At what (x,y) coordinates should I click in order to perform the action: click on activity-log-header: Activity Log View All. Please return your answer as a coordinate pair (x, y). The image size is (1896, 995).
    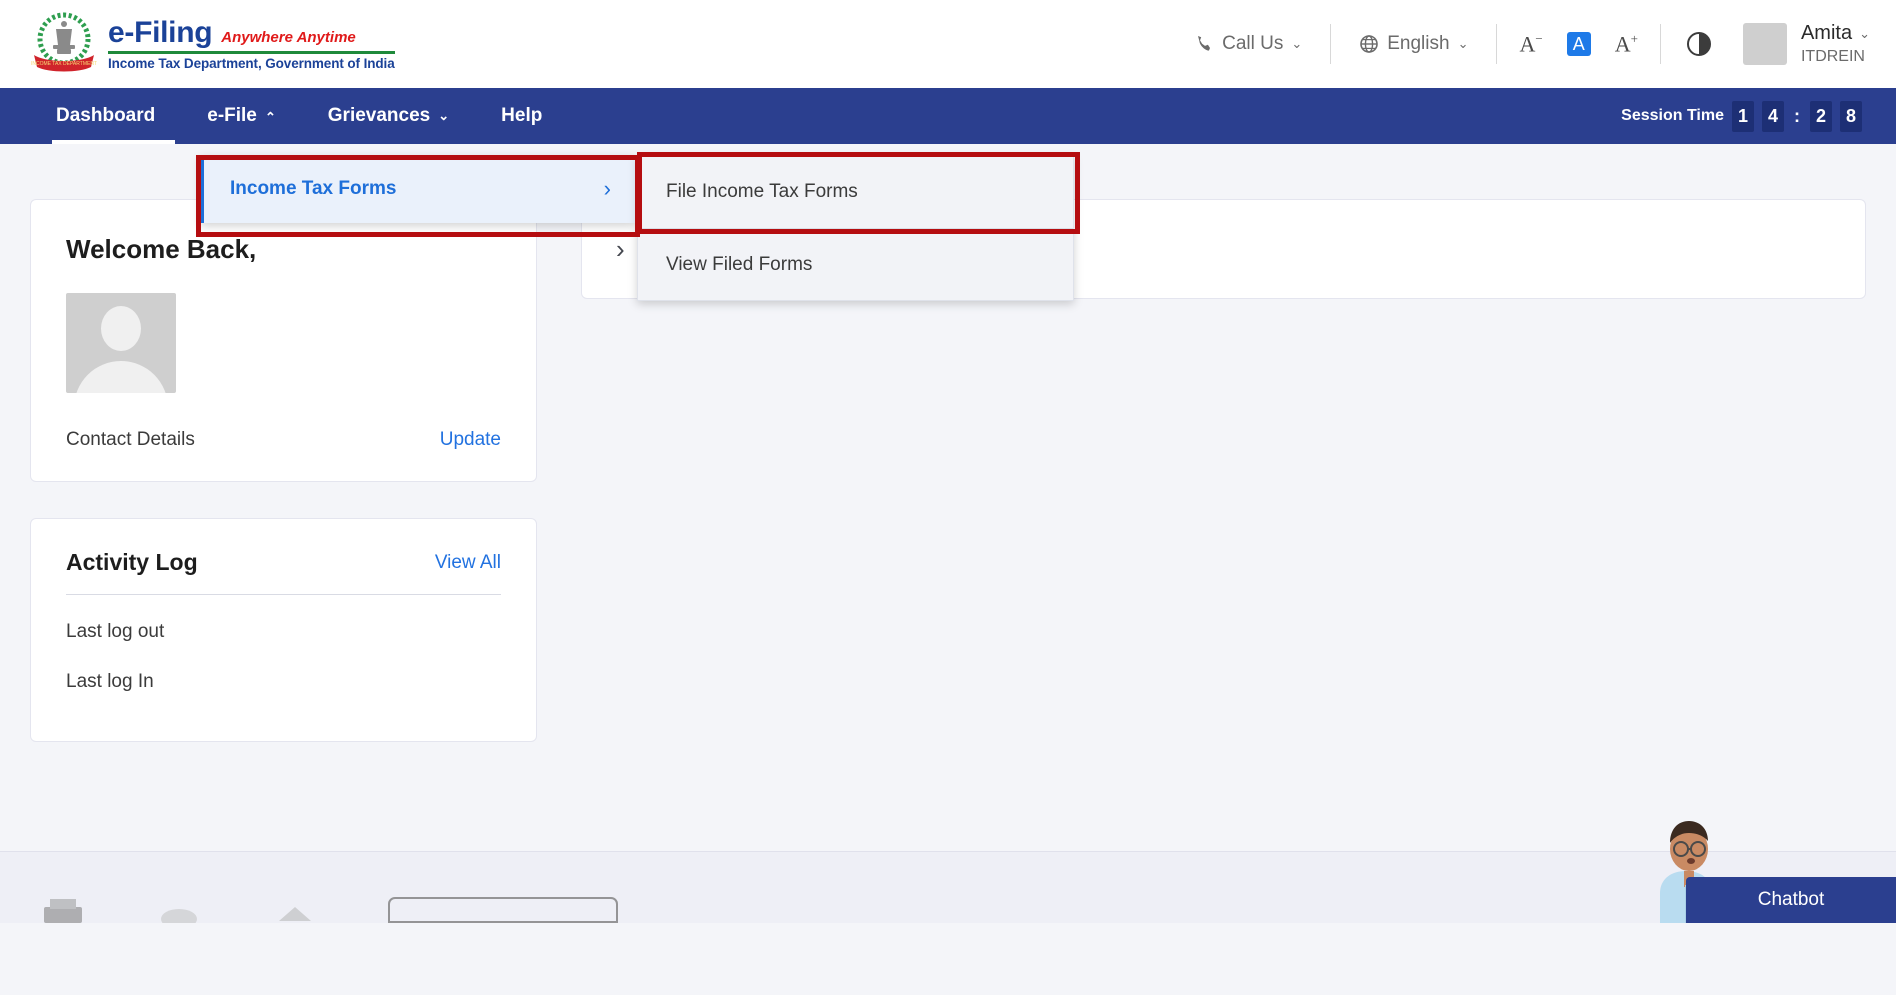
    Looking at the image, I should click on (283, 562).